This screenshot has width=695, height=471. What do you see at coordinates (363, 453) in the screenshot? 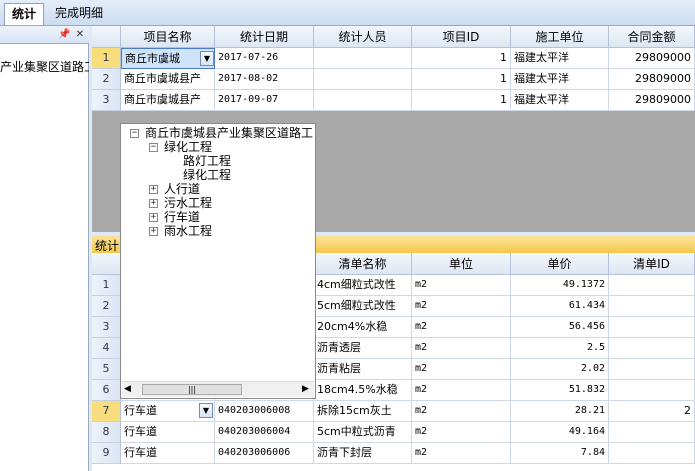
I see `item-name-cell: 沥青下封层` at bounding box center [363, 453].